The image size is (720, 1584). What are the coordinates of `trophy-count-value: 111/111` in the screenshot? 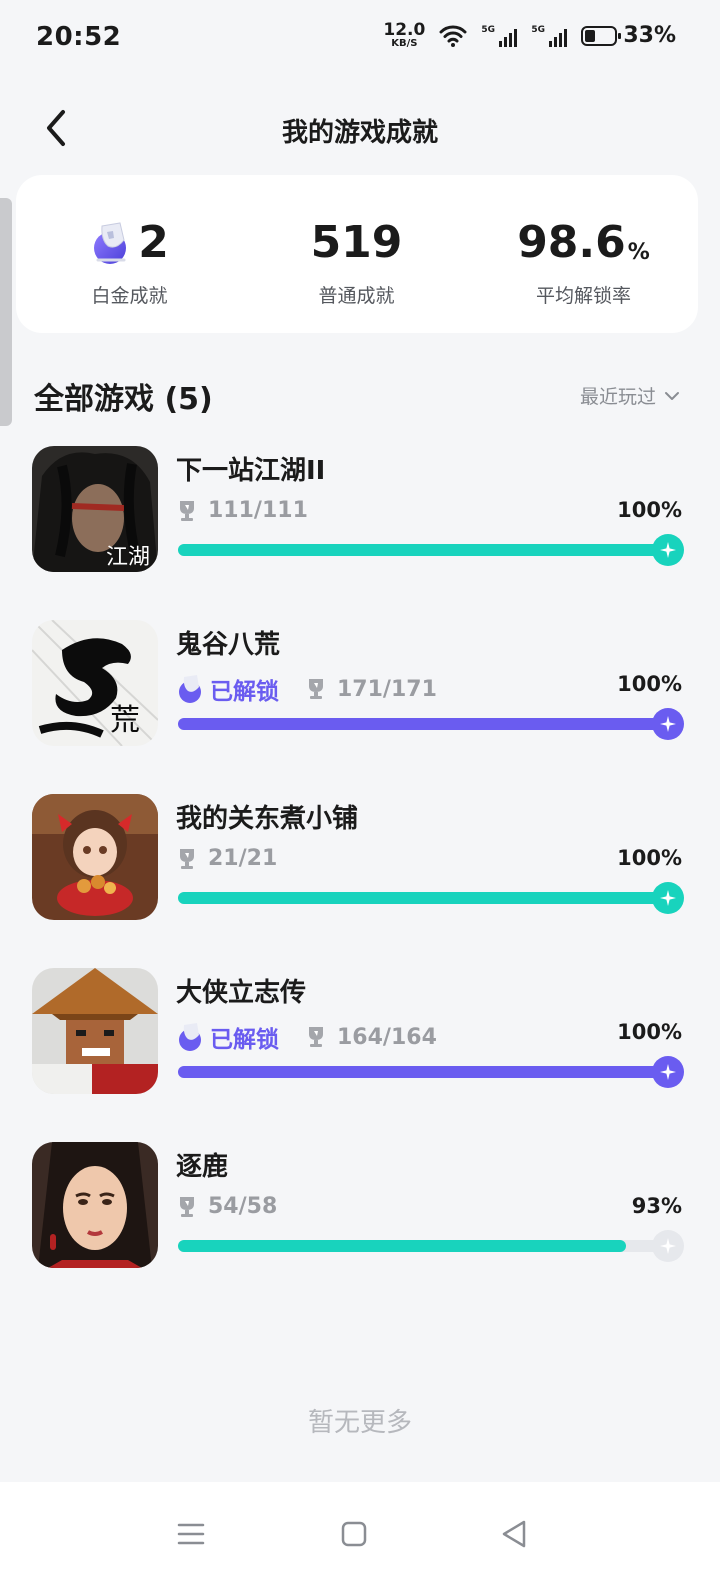 It's located at (258, 510).